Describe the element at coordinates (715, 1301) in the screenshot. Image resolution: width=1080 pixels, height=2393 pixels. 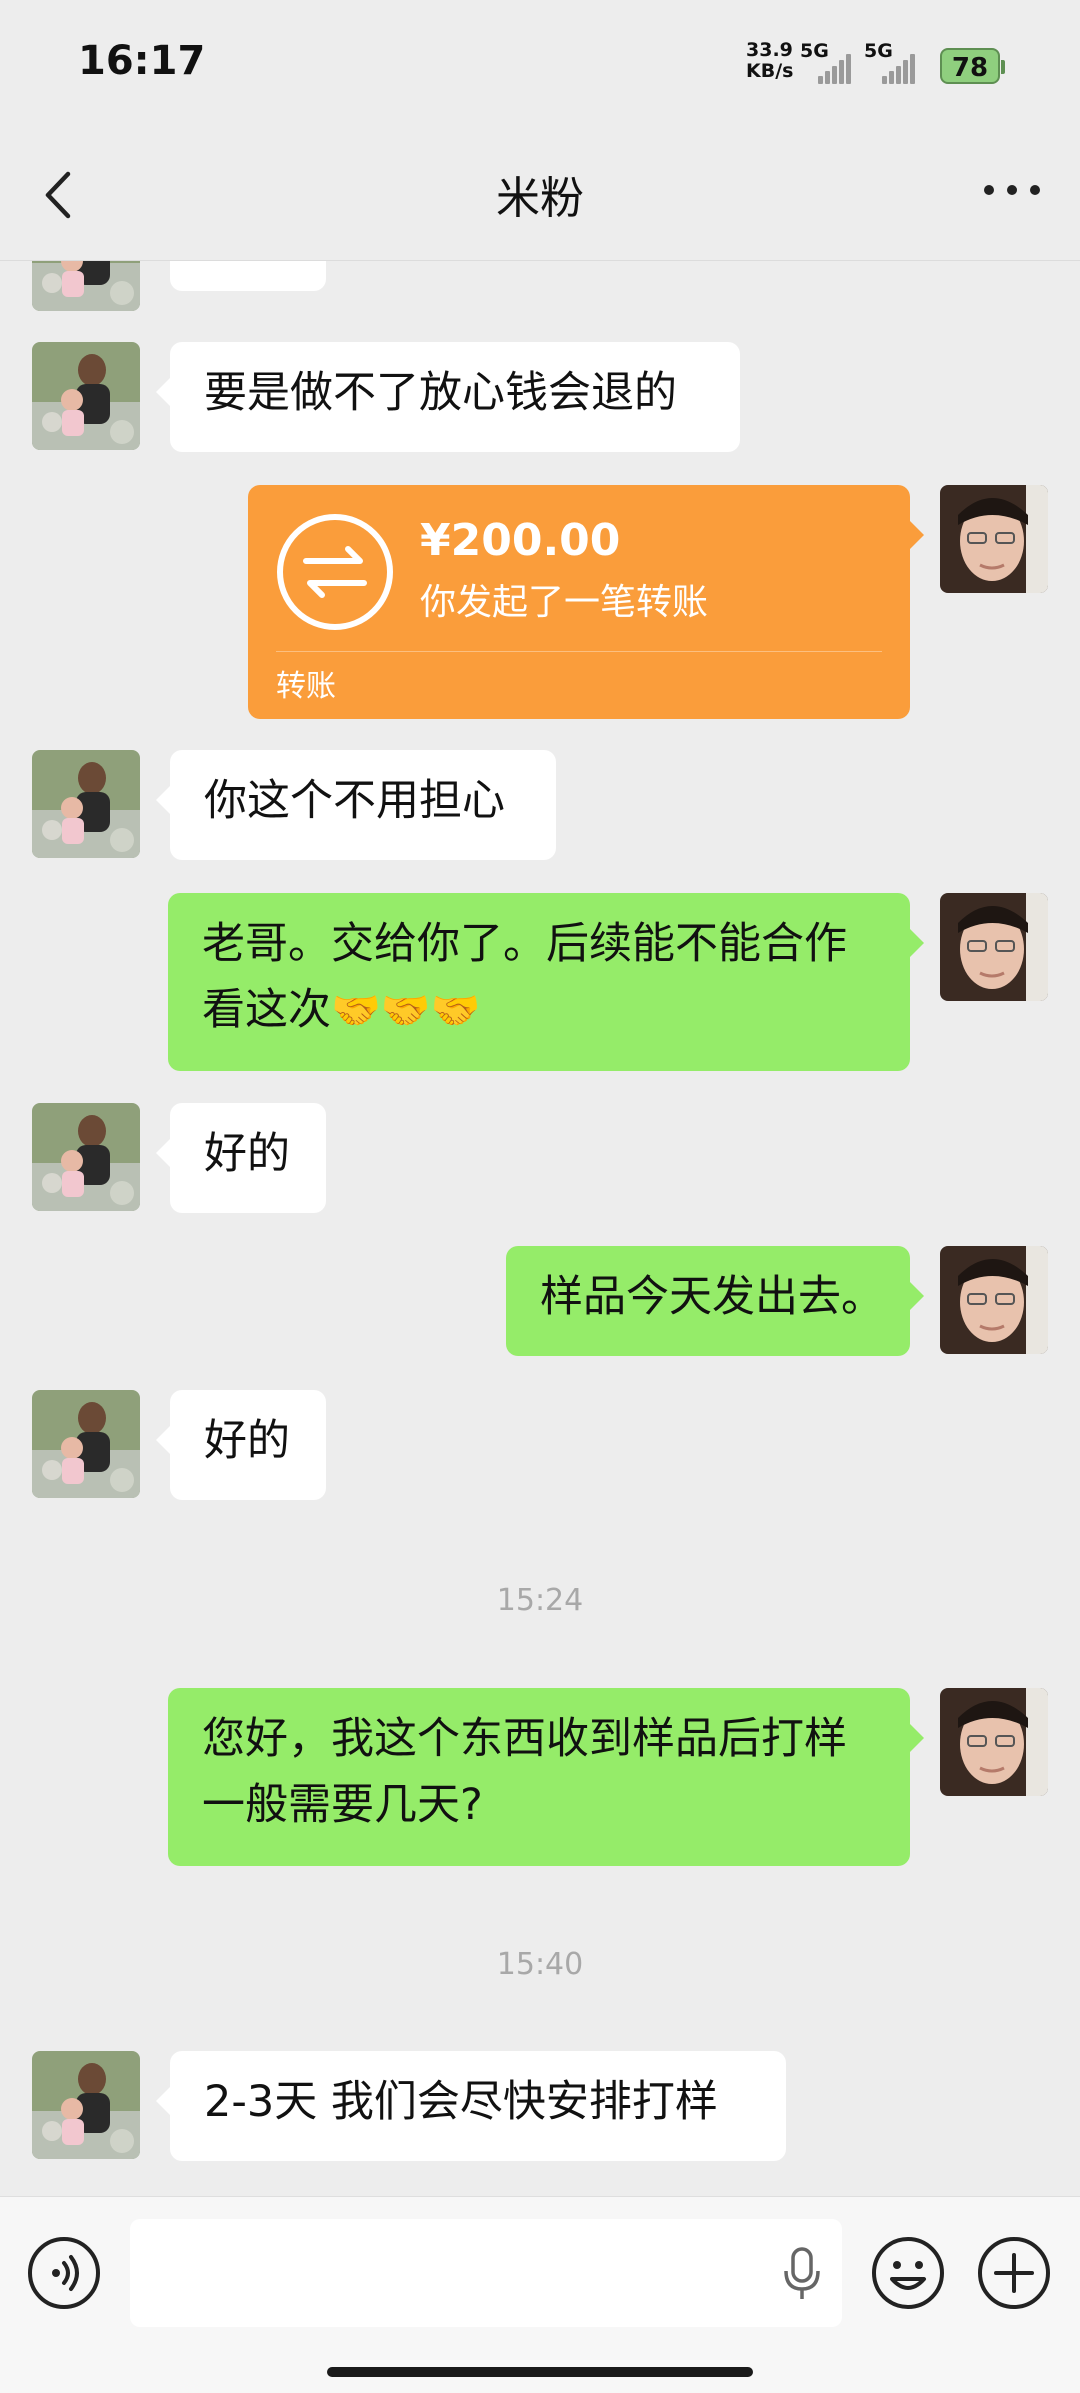
I see `message-bubble: 样品今天发出去。` at that location.